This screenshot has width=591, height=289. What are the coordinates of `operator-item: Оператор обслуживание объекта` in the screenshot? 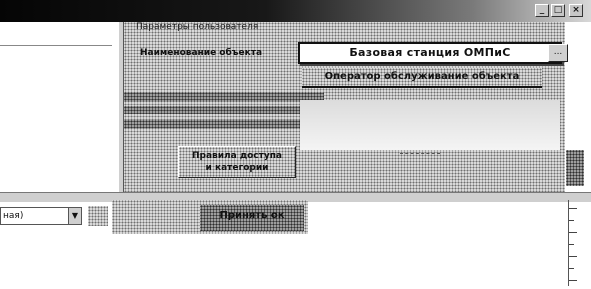 It's located at (422, 78).